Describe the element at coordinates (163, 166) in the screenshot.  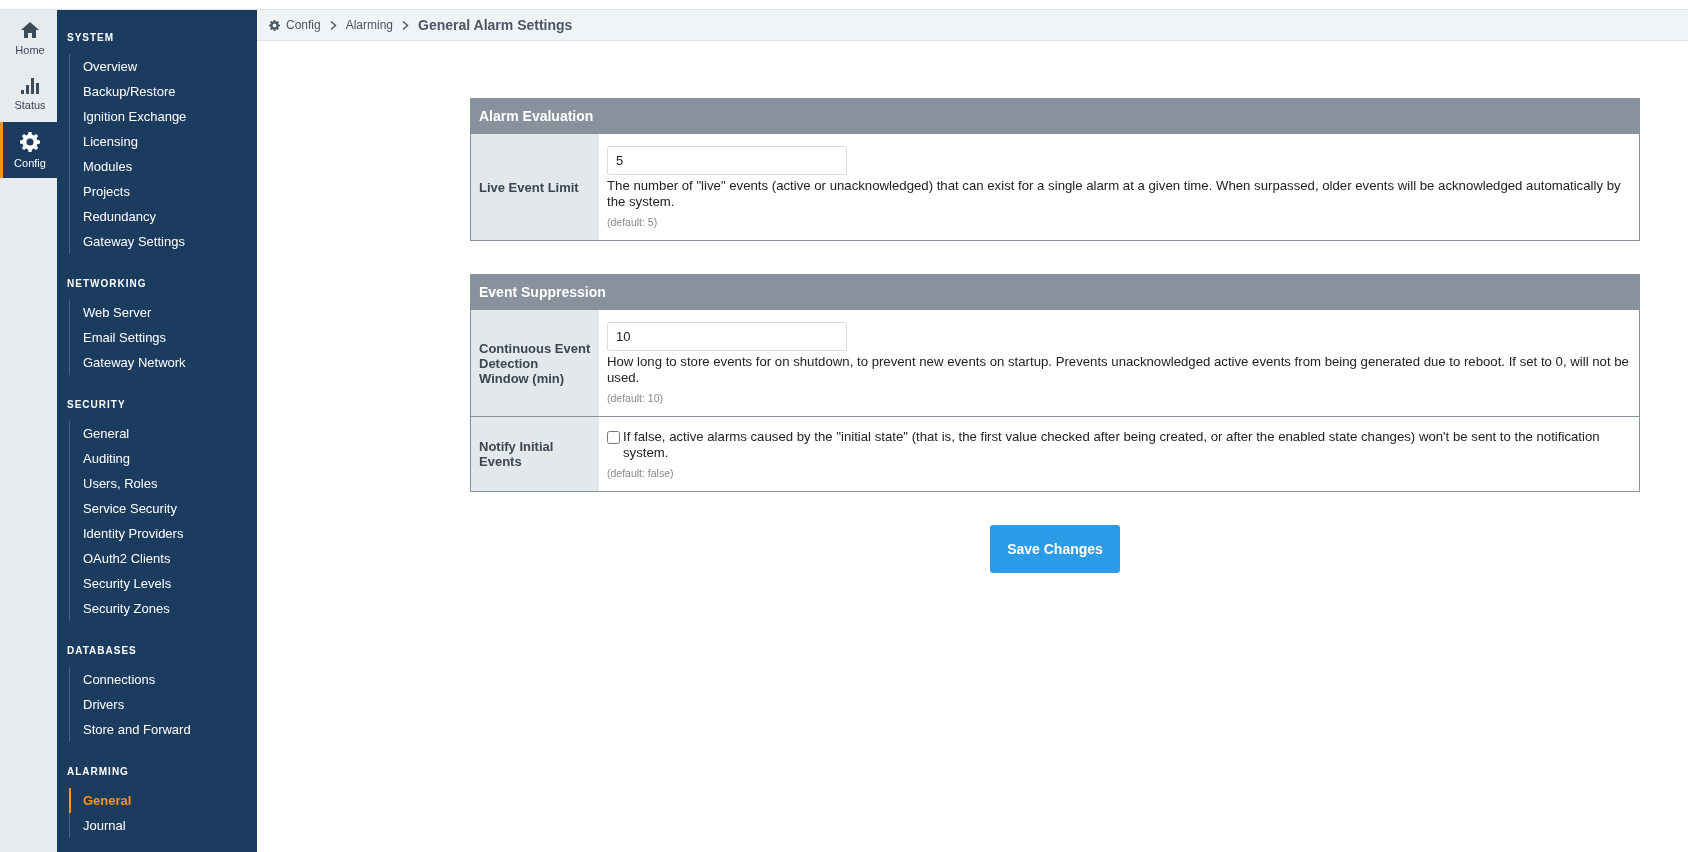
I see `sidebar-item: Modules` at that location.